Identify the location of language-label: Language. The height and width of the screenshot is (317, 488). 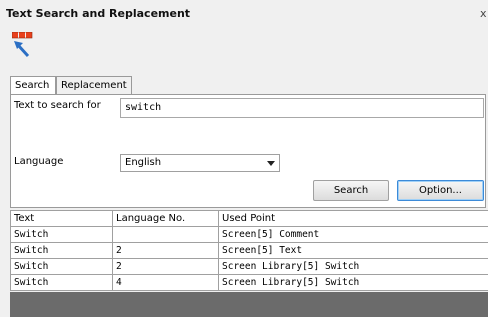
(39, 161).